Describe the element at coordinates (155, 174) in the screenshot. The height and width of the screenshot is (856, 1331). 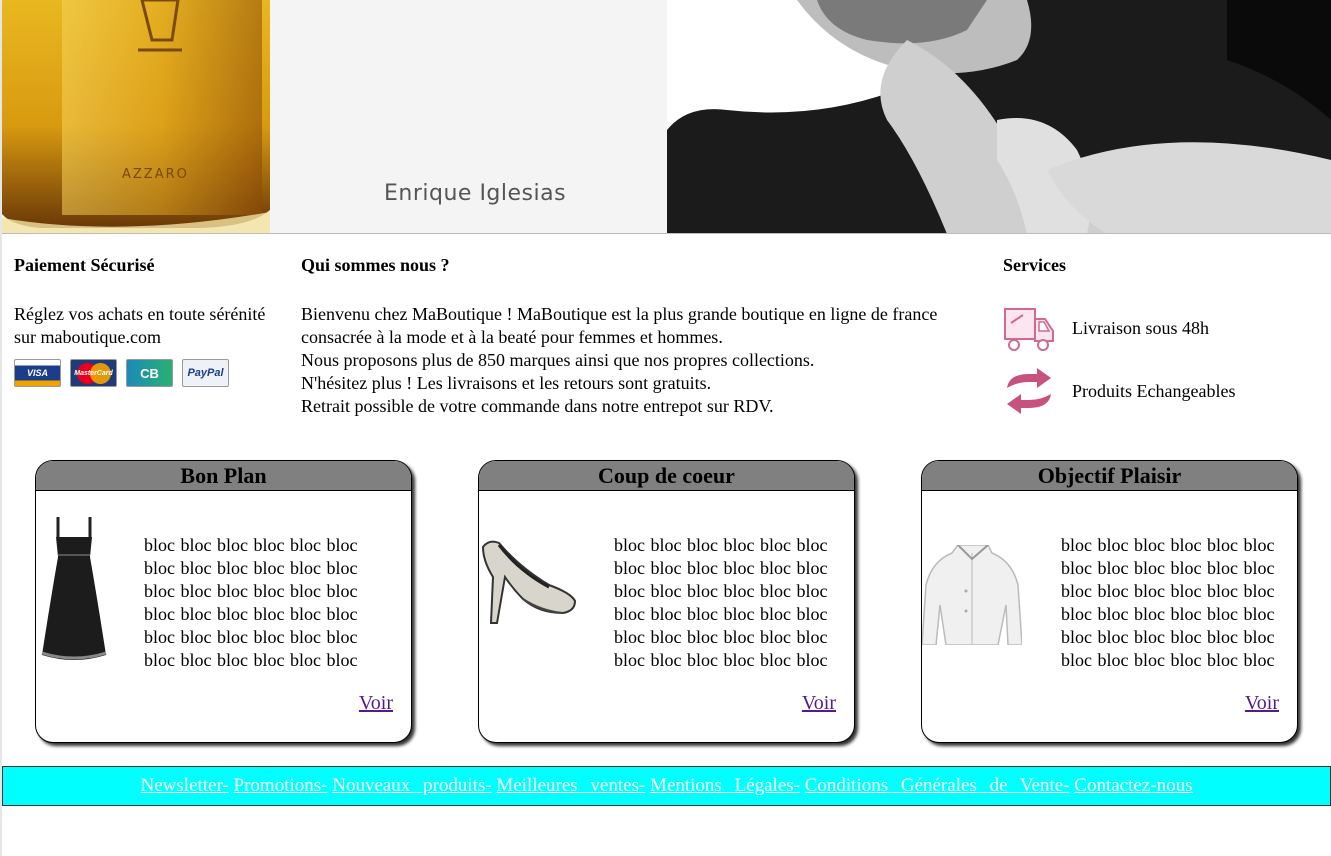
I see `svg-text: AZZARO` at that location.